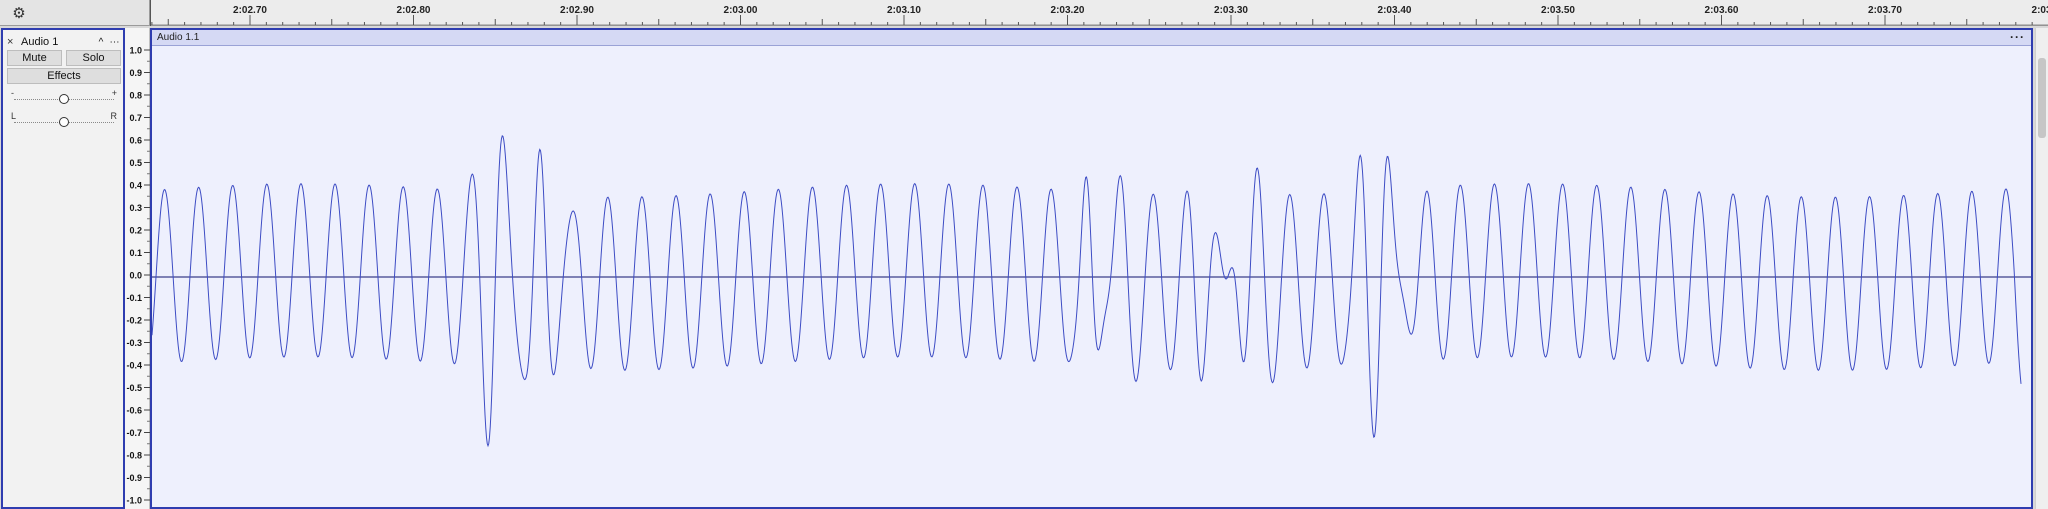  I want to click on timeline-label: 2:03.30, so click(1231, 10).